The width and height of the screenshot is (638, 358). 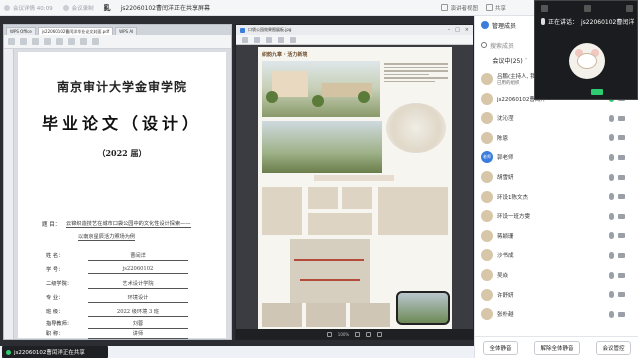 What do you see at coordinates (556, 275) in the screenshot?
I see `member-row: 吴焱` at bounding box center [556, 275].